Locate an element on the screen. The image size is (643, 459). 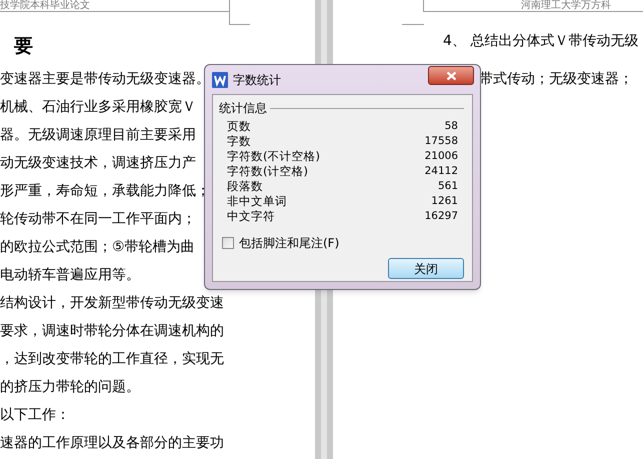
close-dialog-button: 关闭 is located at coordinates (426, 268).